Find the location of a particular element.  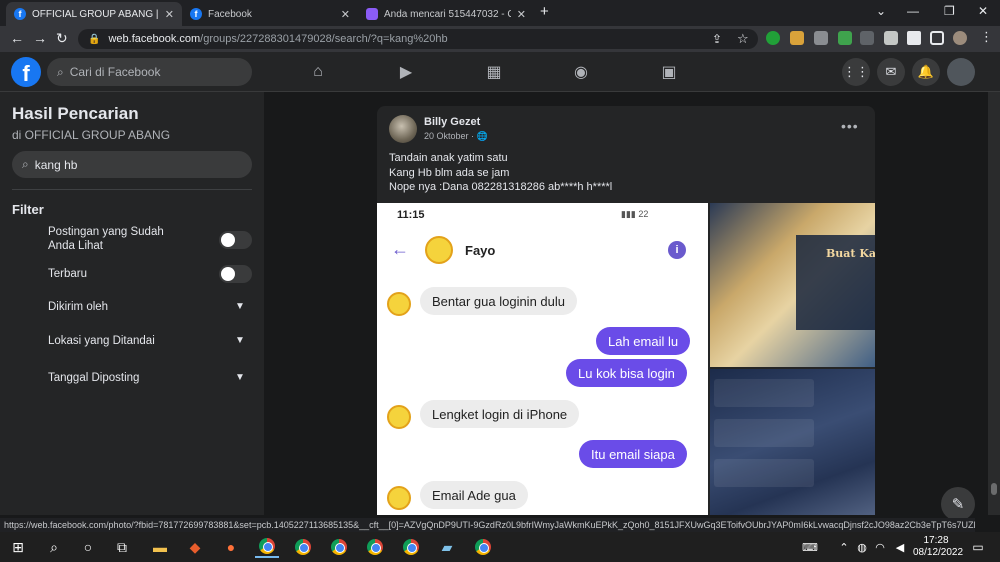

gaming-icon: ▣ is located at coordinates (669, 72).